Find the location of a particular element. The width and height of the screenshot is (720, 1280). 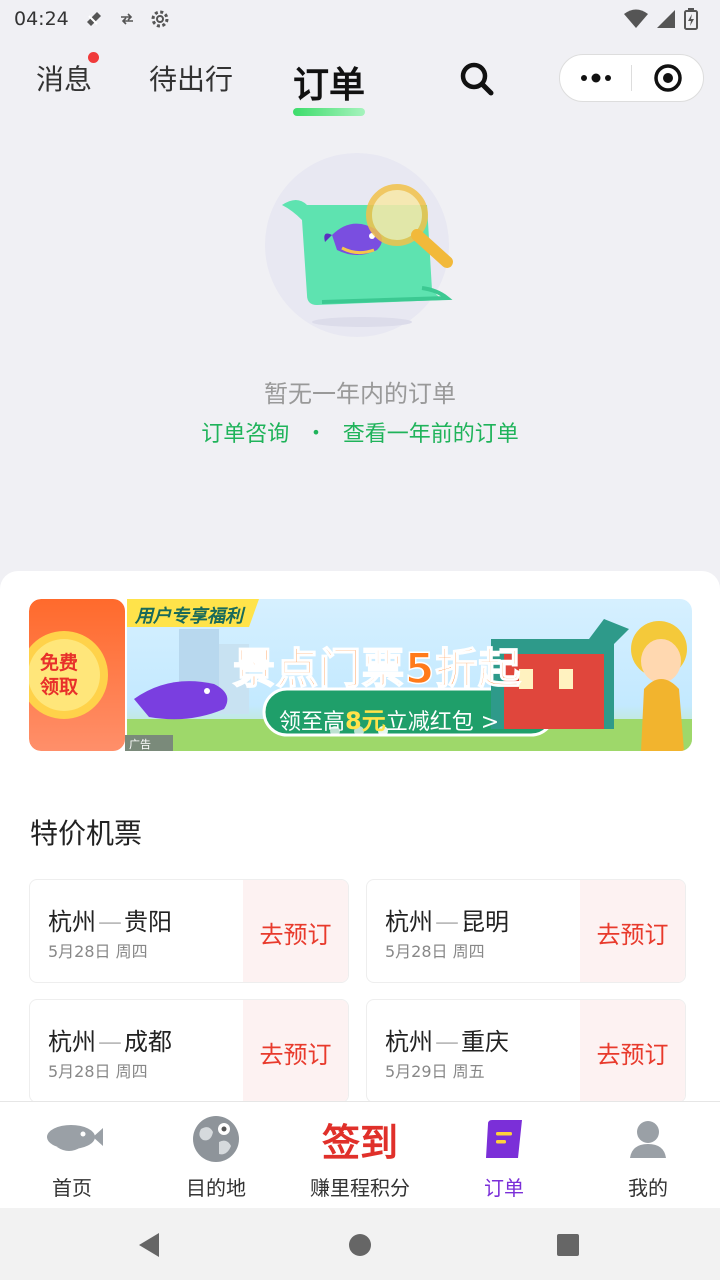

tab-orders: 订单 is located at coordinates (329, 86).